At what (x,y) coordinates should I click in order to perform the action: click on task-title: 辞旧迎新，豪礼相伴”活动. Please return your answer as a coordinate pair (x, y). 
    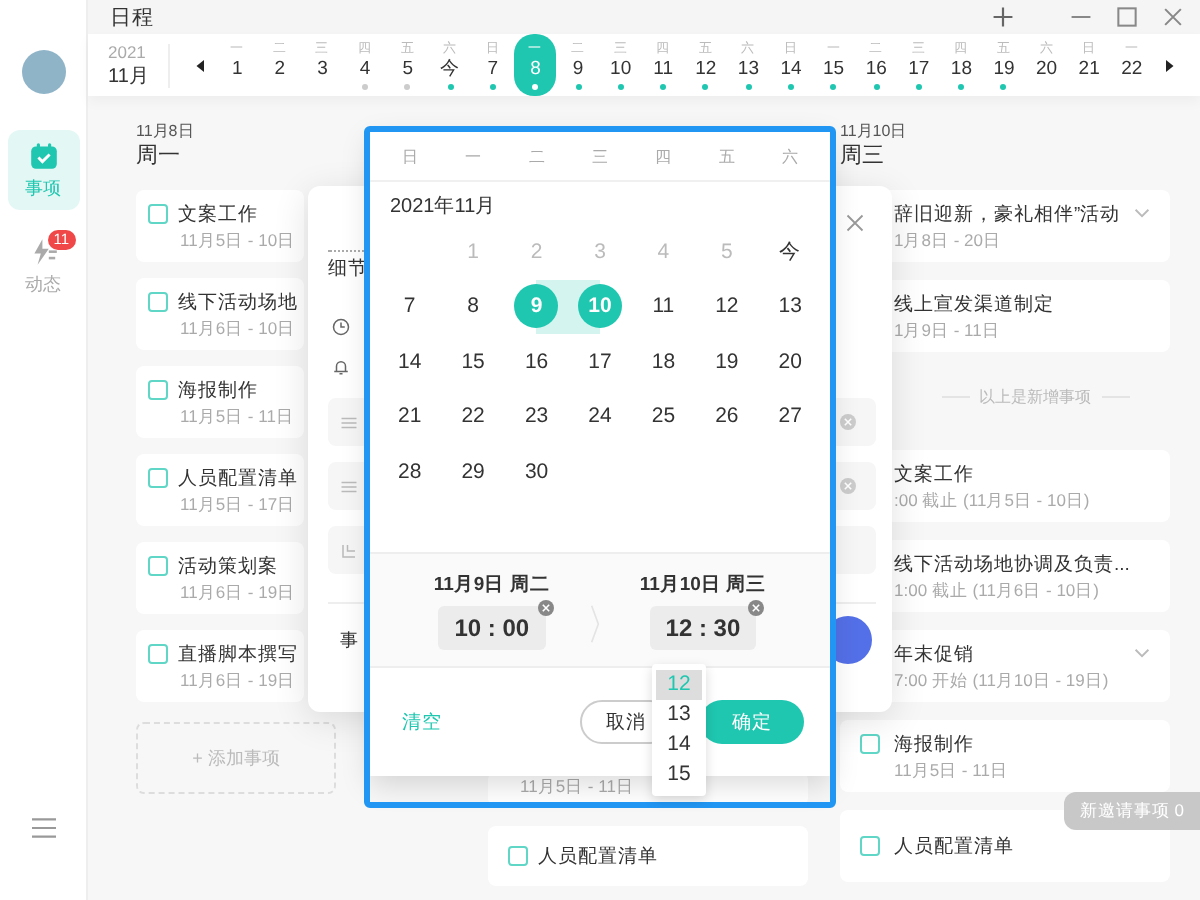
    Looking at the image, I should click on (1007, 214).